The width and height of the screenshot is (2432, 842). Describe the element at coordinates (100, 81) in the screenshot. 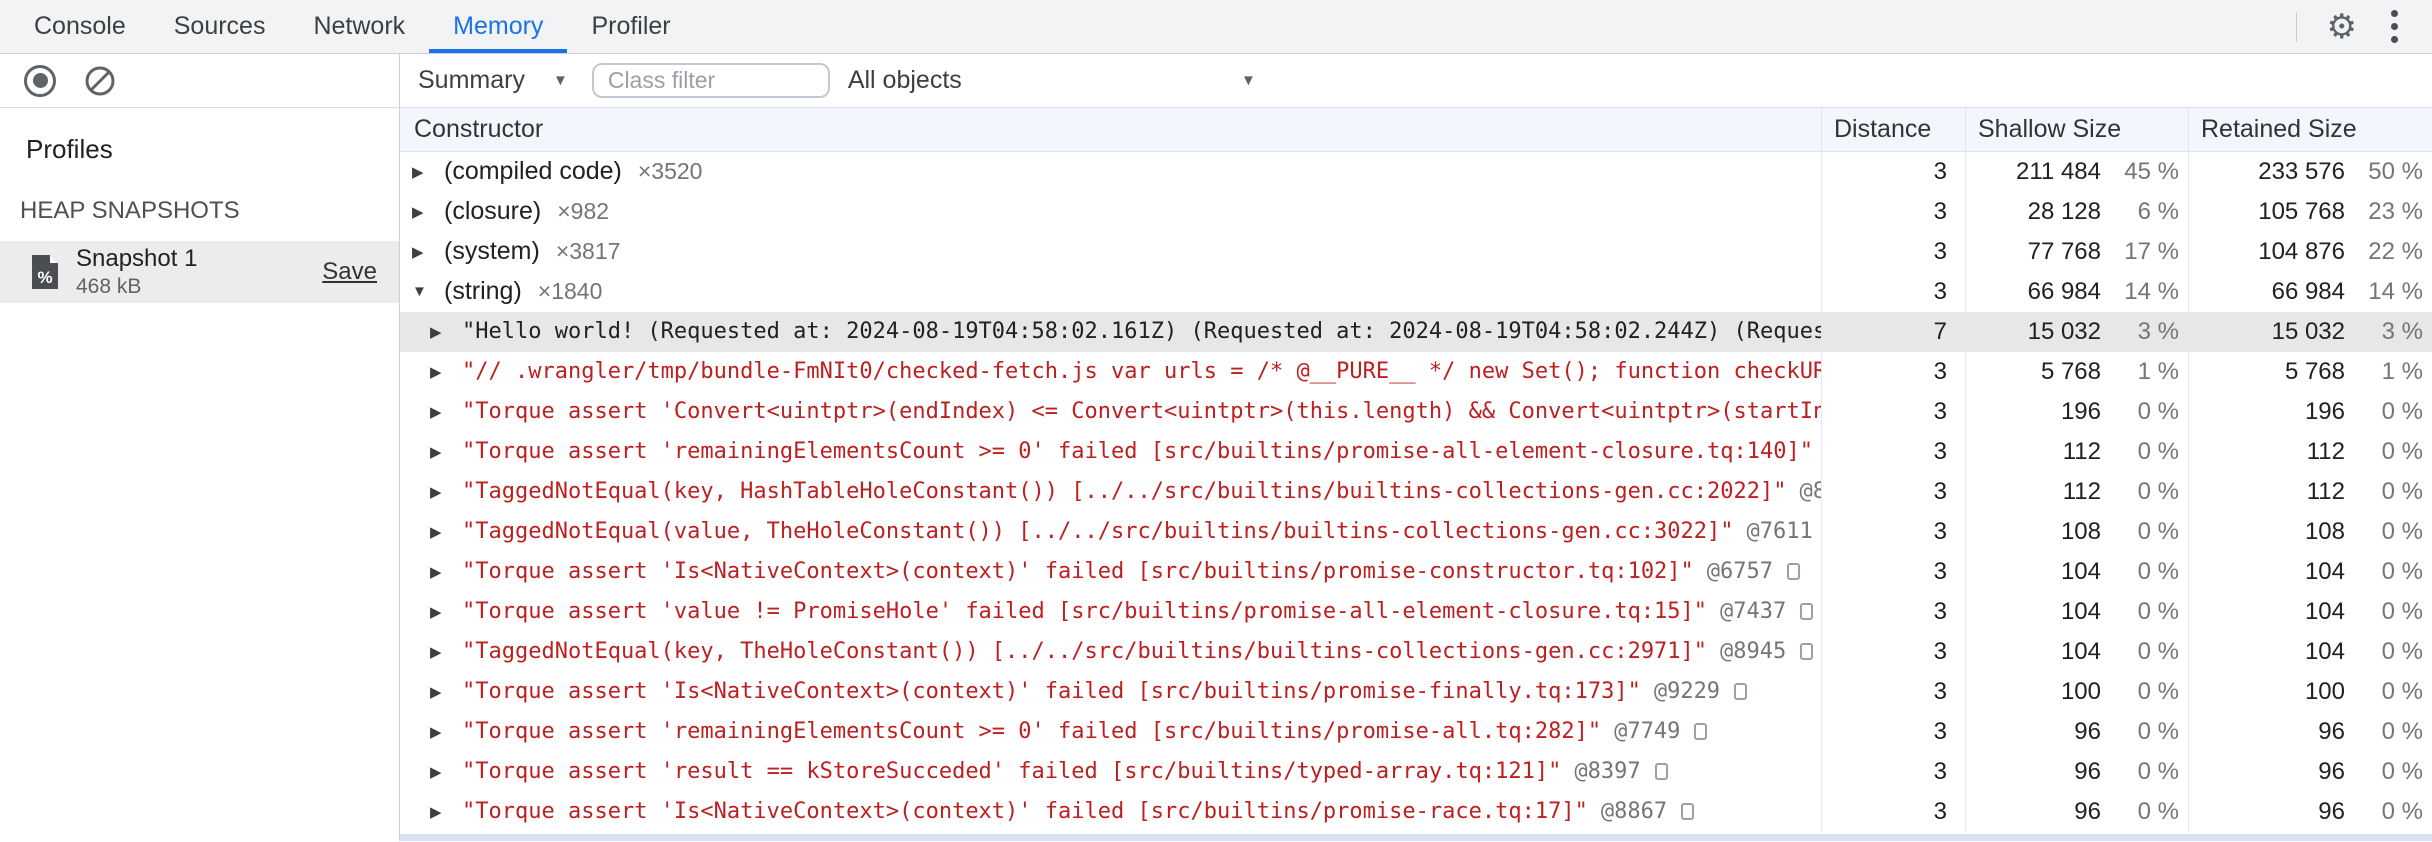

I see `clear-profiles-icon` at that location.